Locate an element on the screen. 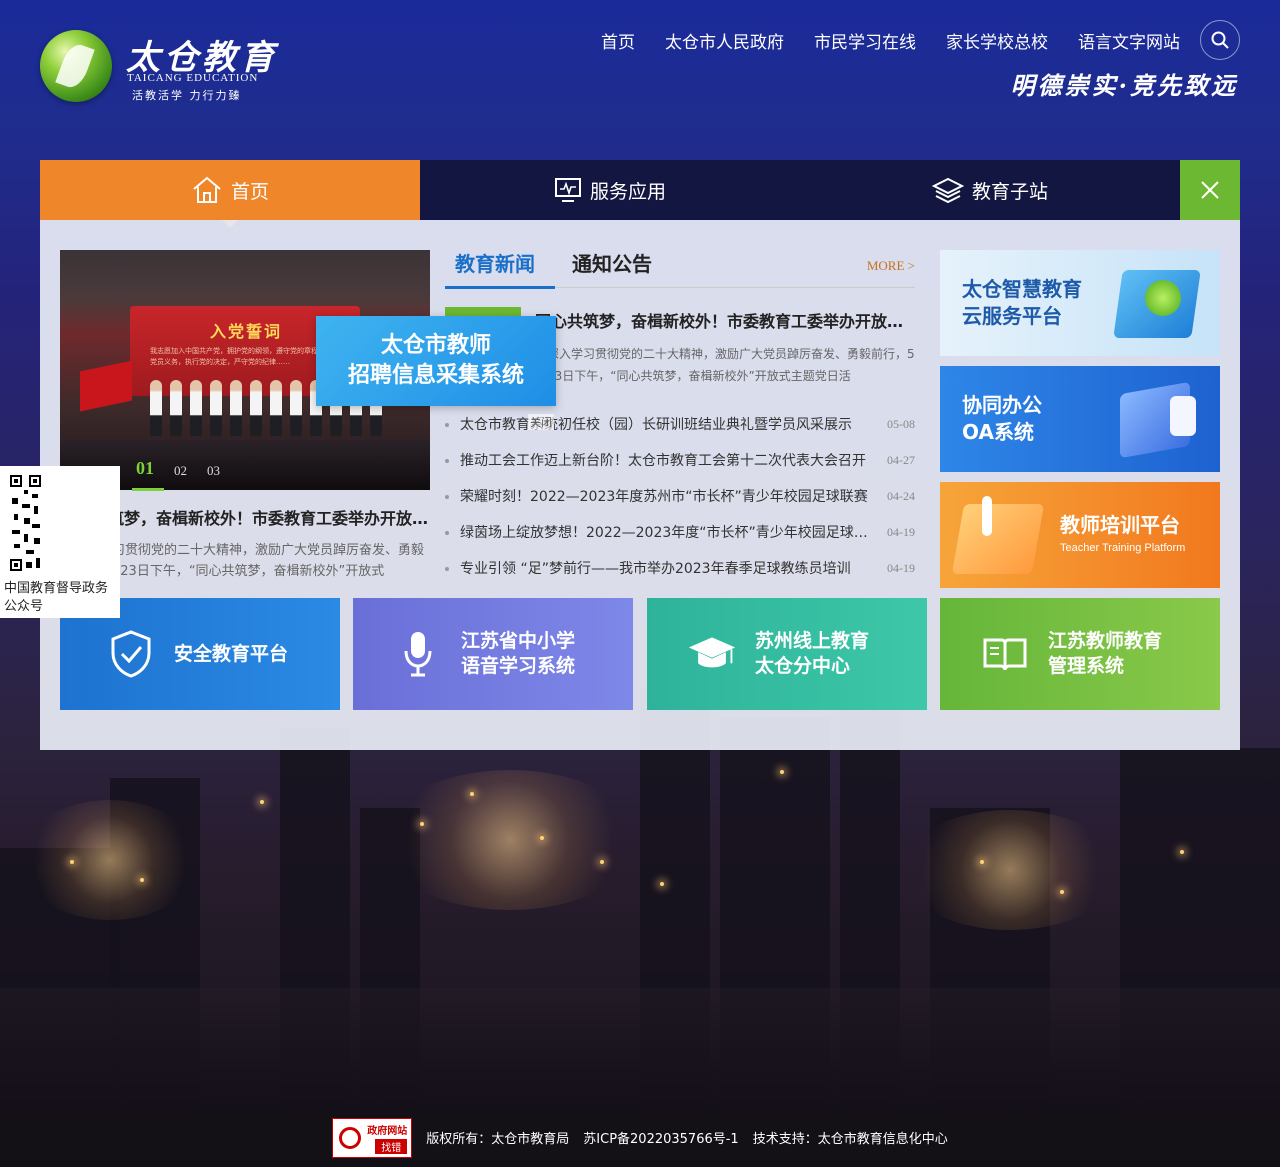 The image size is (1280, 1167). nav-citizen-learning: 市民学习在线 is located at coordinates (865, 40).